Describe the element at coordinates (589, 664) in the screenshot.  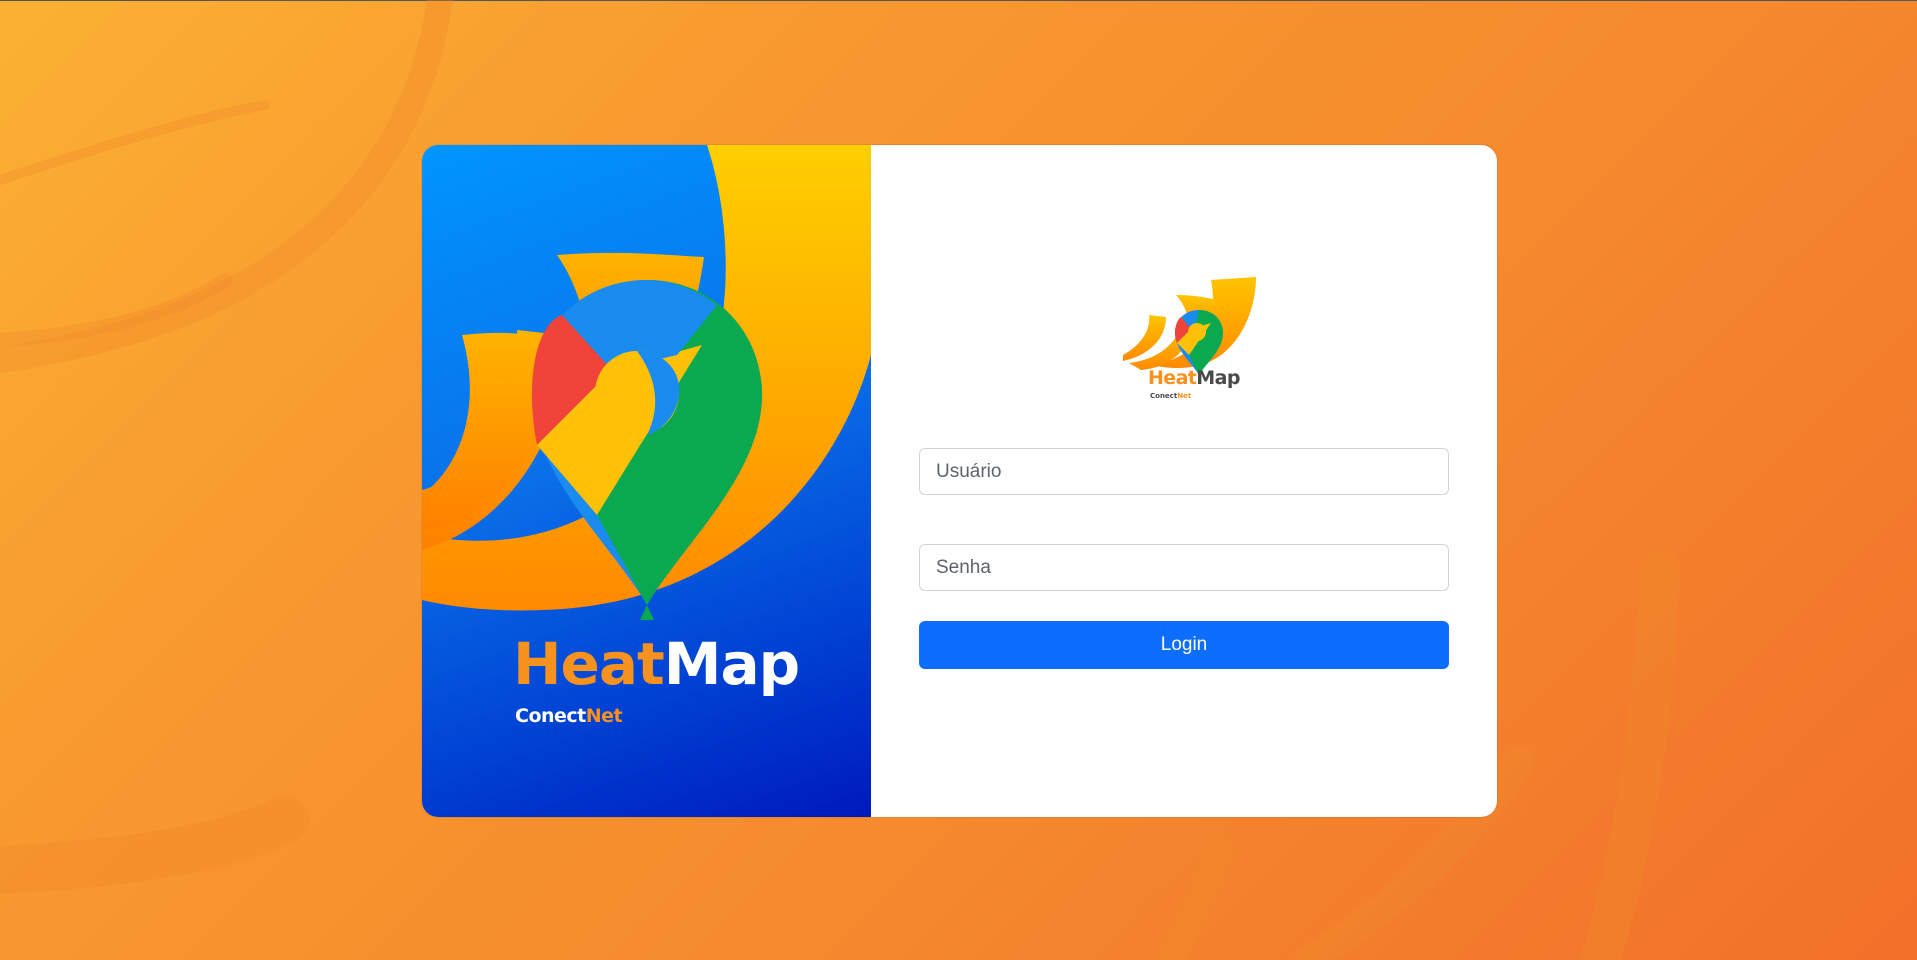
I see `hero-brand-heat: Heat` at that location.